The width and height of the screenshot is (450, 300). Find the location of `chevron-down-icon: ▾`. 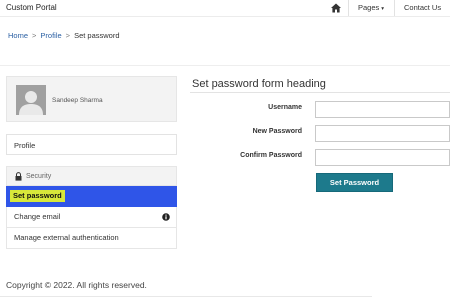

chevron-down-icon: ▾ is located at coordinates (383, 9).